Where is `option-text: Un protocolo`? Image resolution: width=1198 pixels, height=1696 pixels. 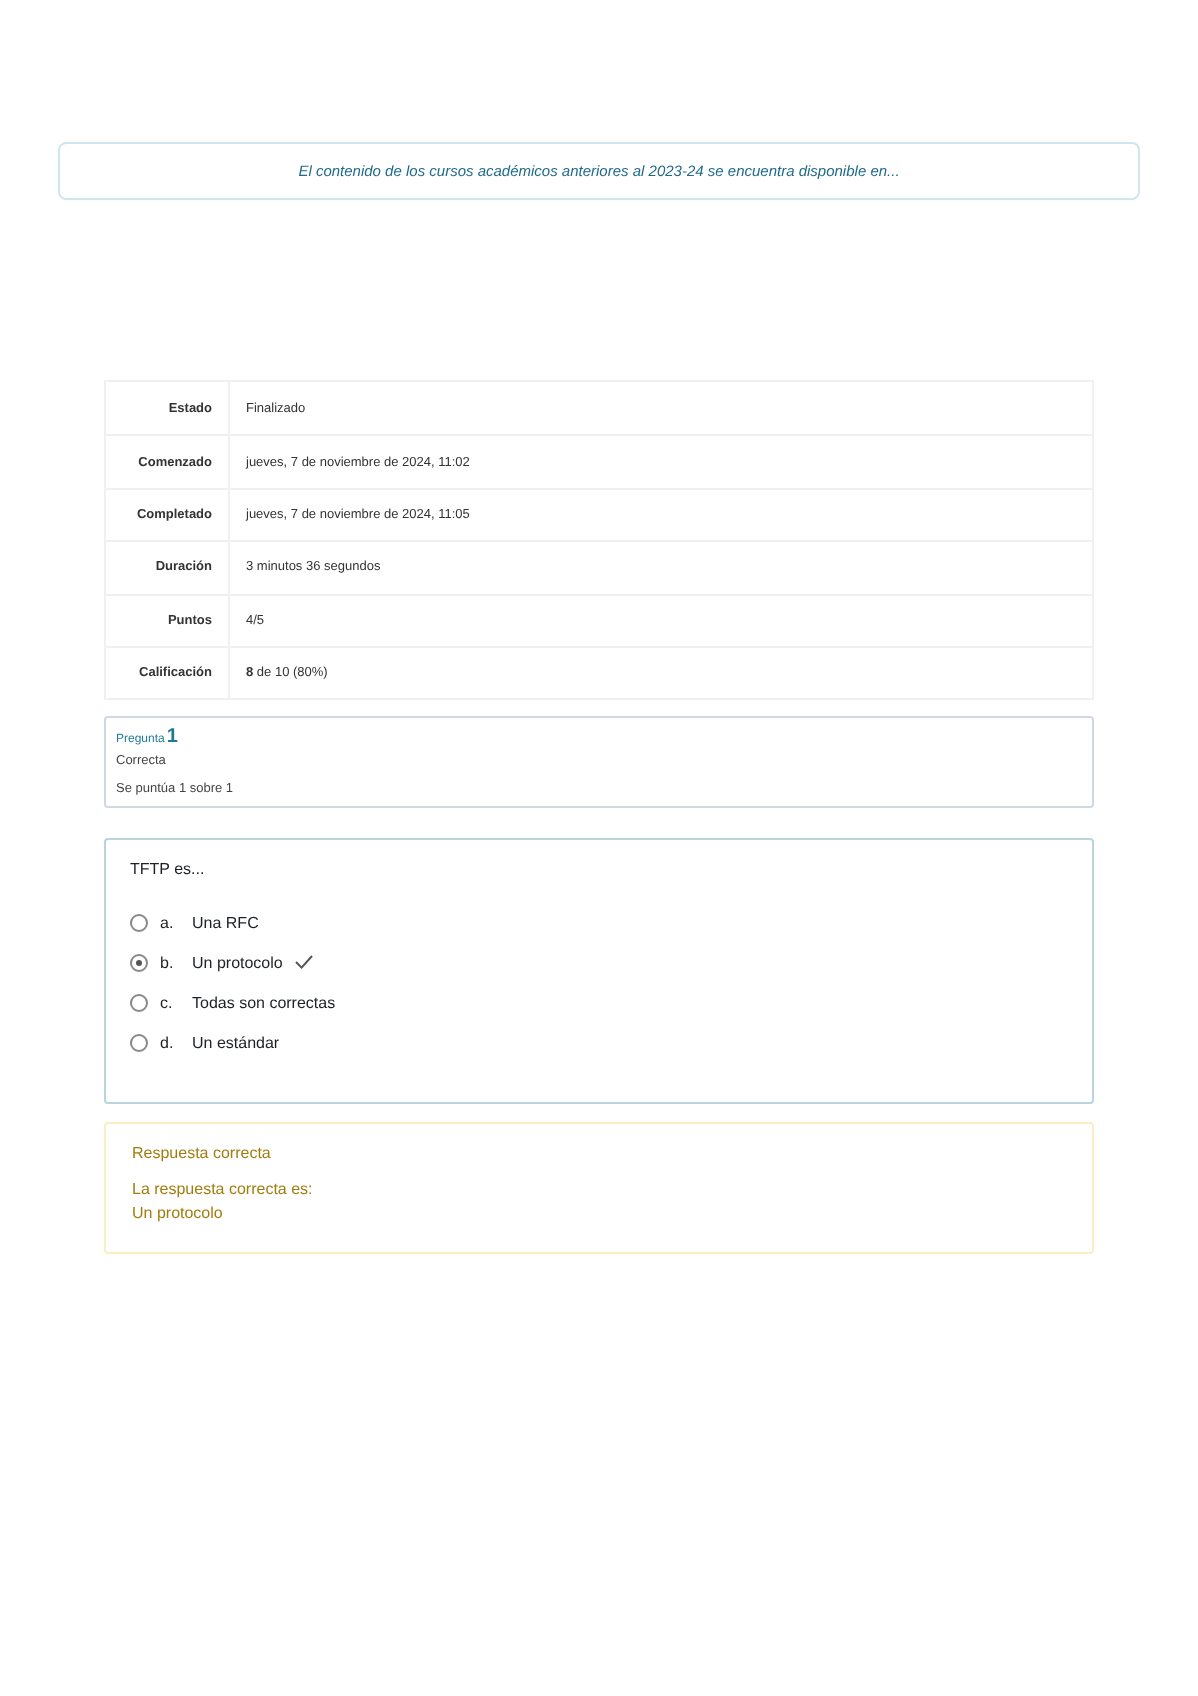 option-text: Un protocolo is located at coordinates (237, 962).